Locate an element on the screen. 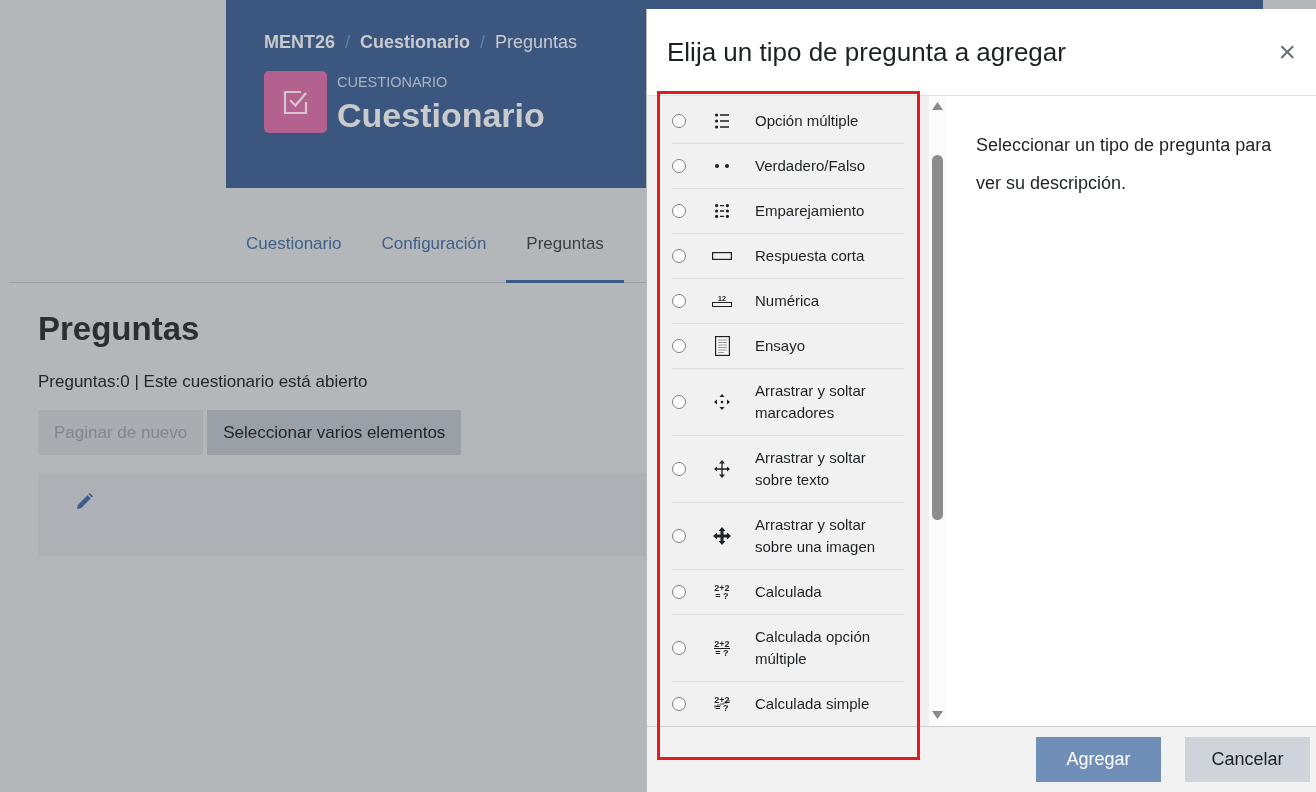  question-type-label: Arrastrar y soltar sobre una imagen is located at coordinates (829, 536).